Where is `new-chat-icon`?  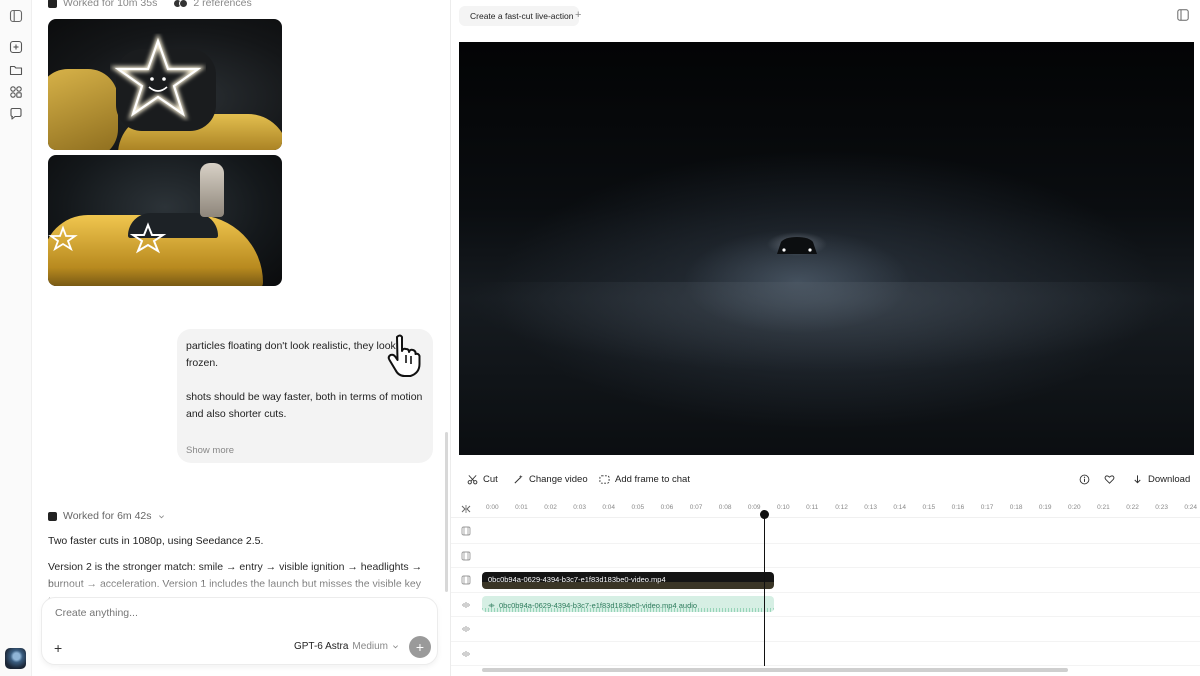
new-chat-icon is located at coordinates (16, 47).